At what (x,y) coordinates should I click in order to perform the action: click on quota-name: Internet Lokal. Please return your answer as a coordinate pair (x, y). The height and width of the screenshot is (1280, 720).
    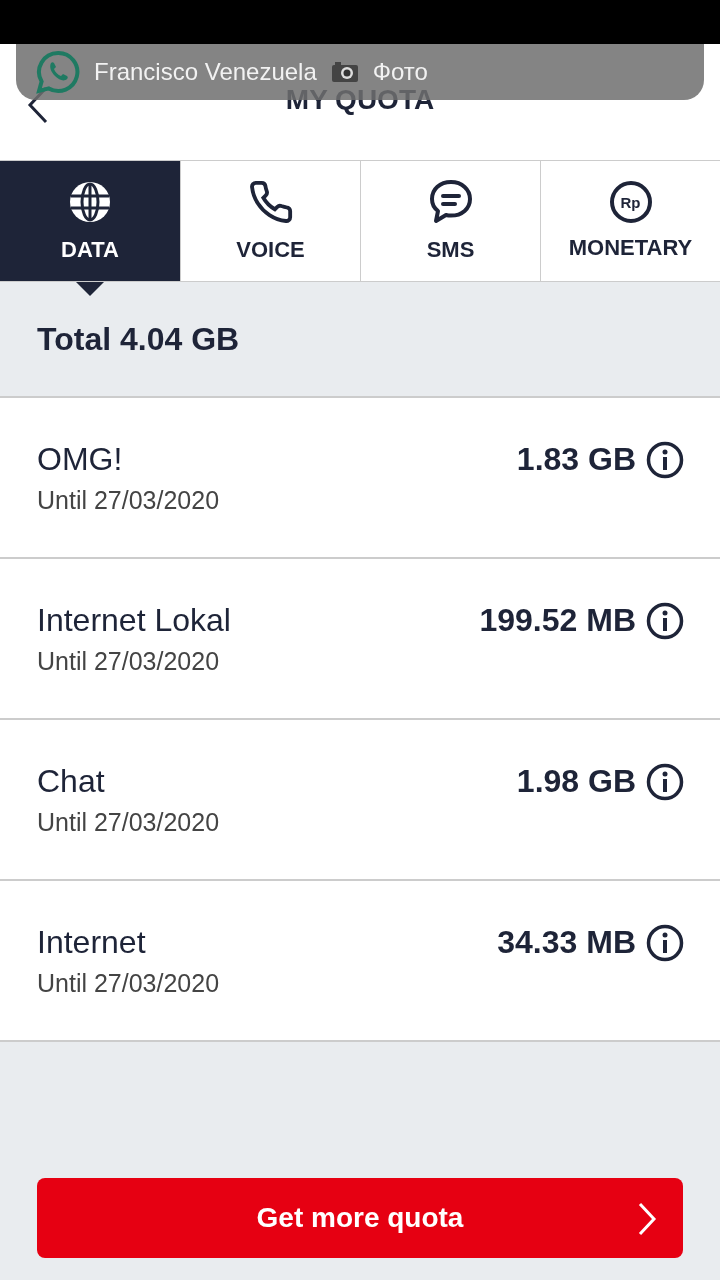
    Looking at the image, I should click on (134, 620).